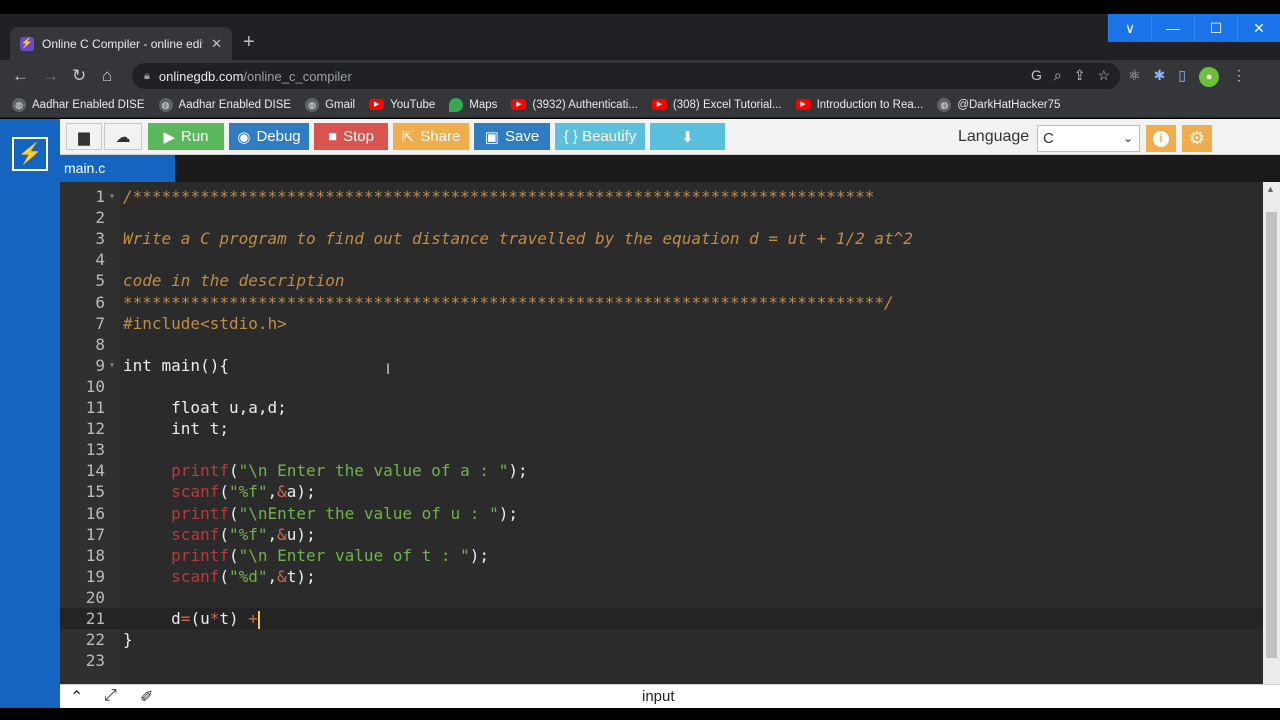 This screenshot has width=1280, height=720. Describe the element at coordinates (661, 449) in the screenshot. I see `code-line: 13` at that location.